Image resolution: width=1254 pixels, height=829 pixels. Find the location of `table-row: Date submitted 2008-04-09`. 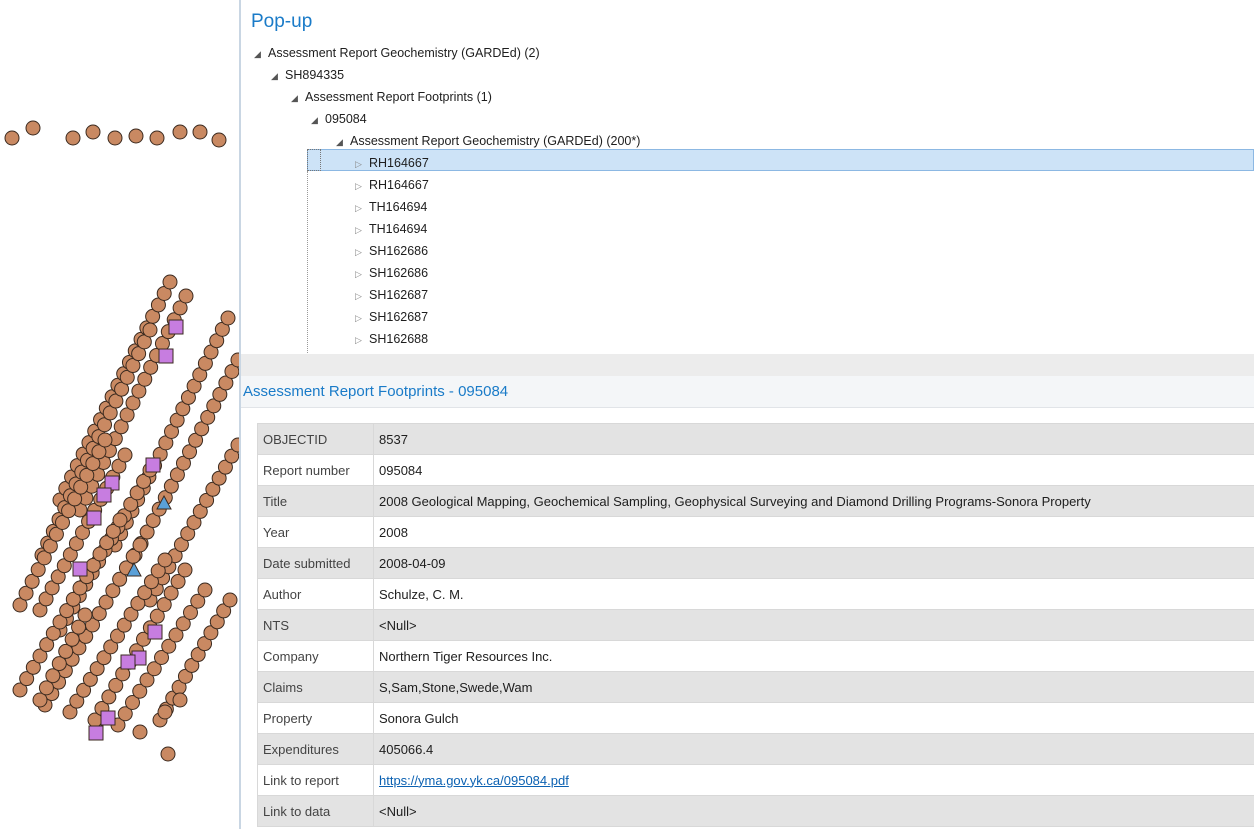

table-row: Date submitted 2008-04-09 is located at coordinates (755, 563).